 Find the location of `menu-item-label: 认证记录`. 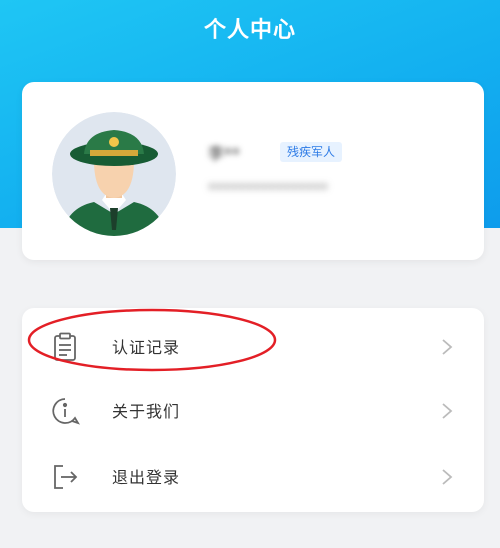

menu-item-label: 认证记录 is located at coordinates (146, 347).